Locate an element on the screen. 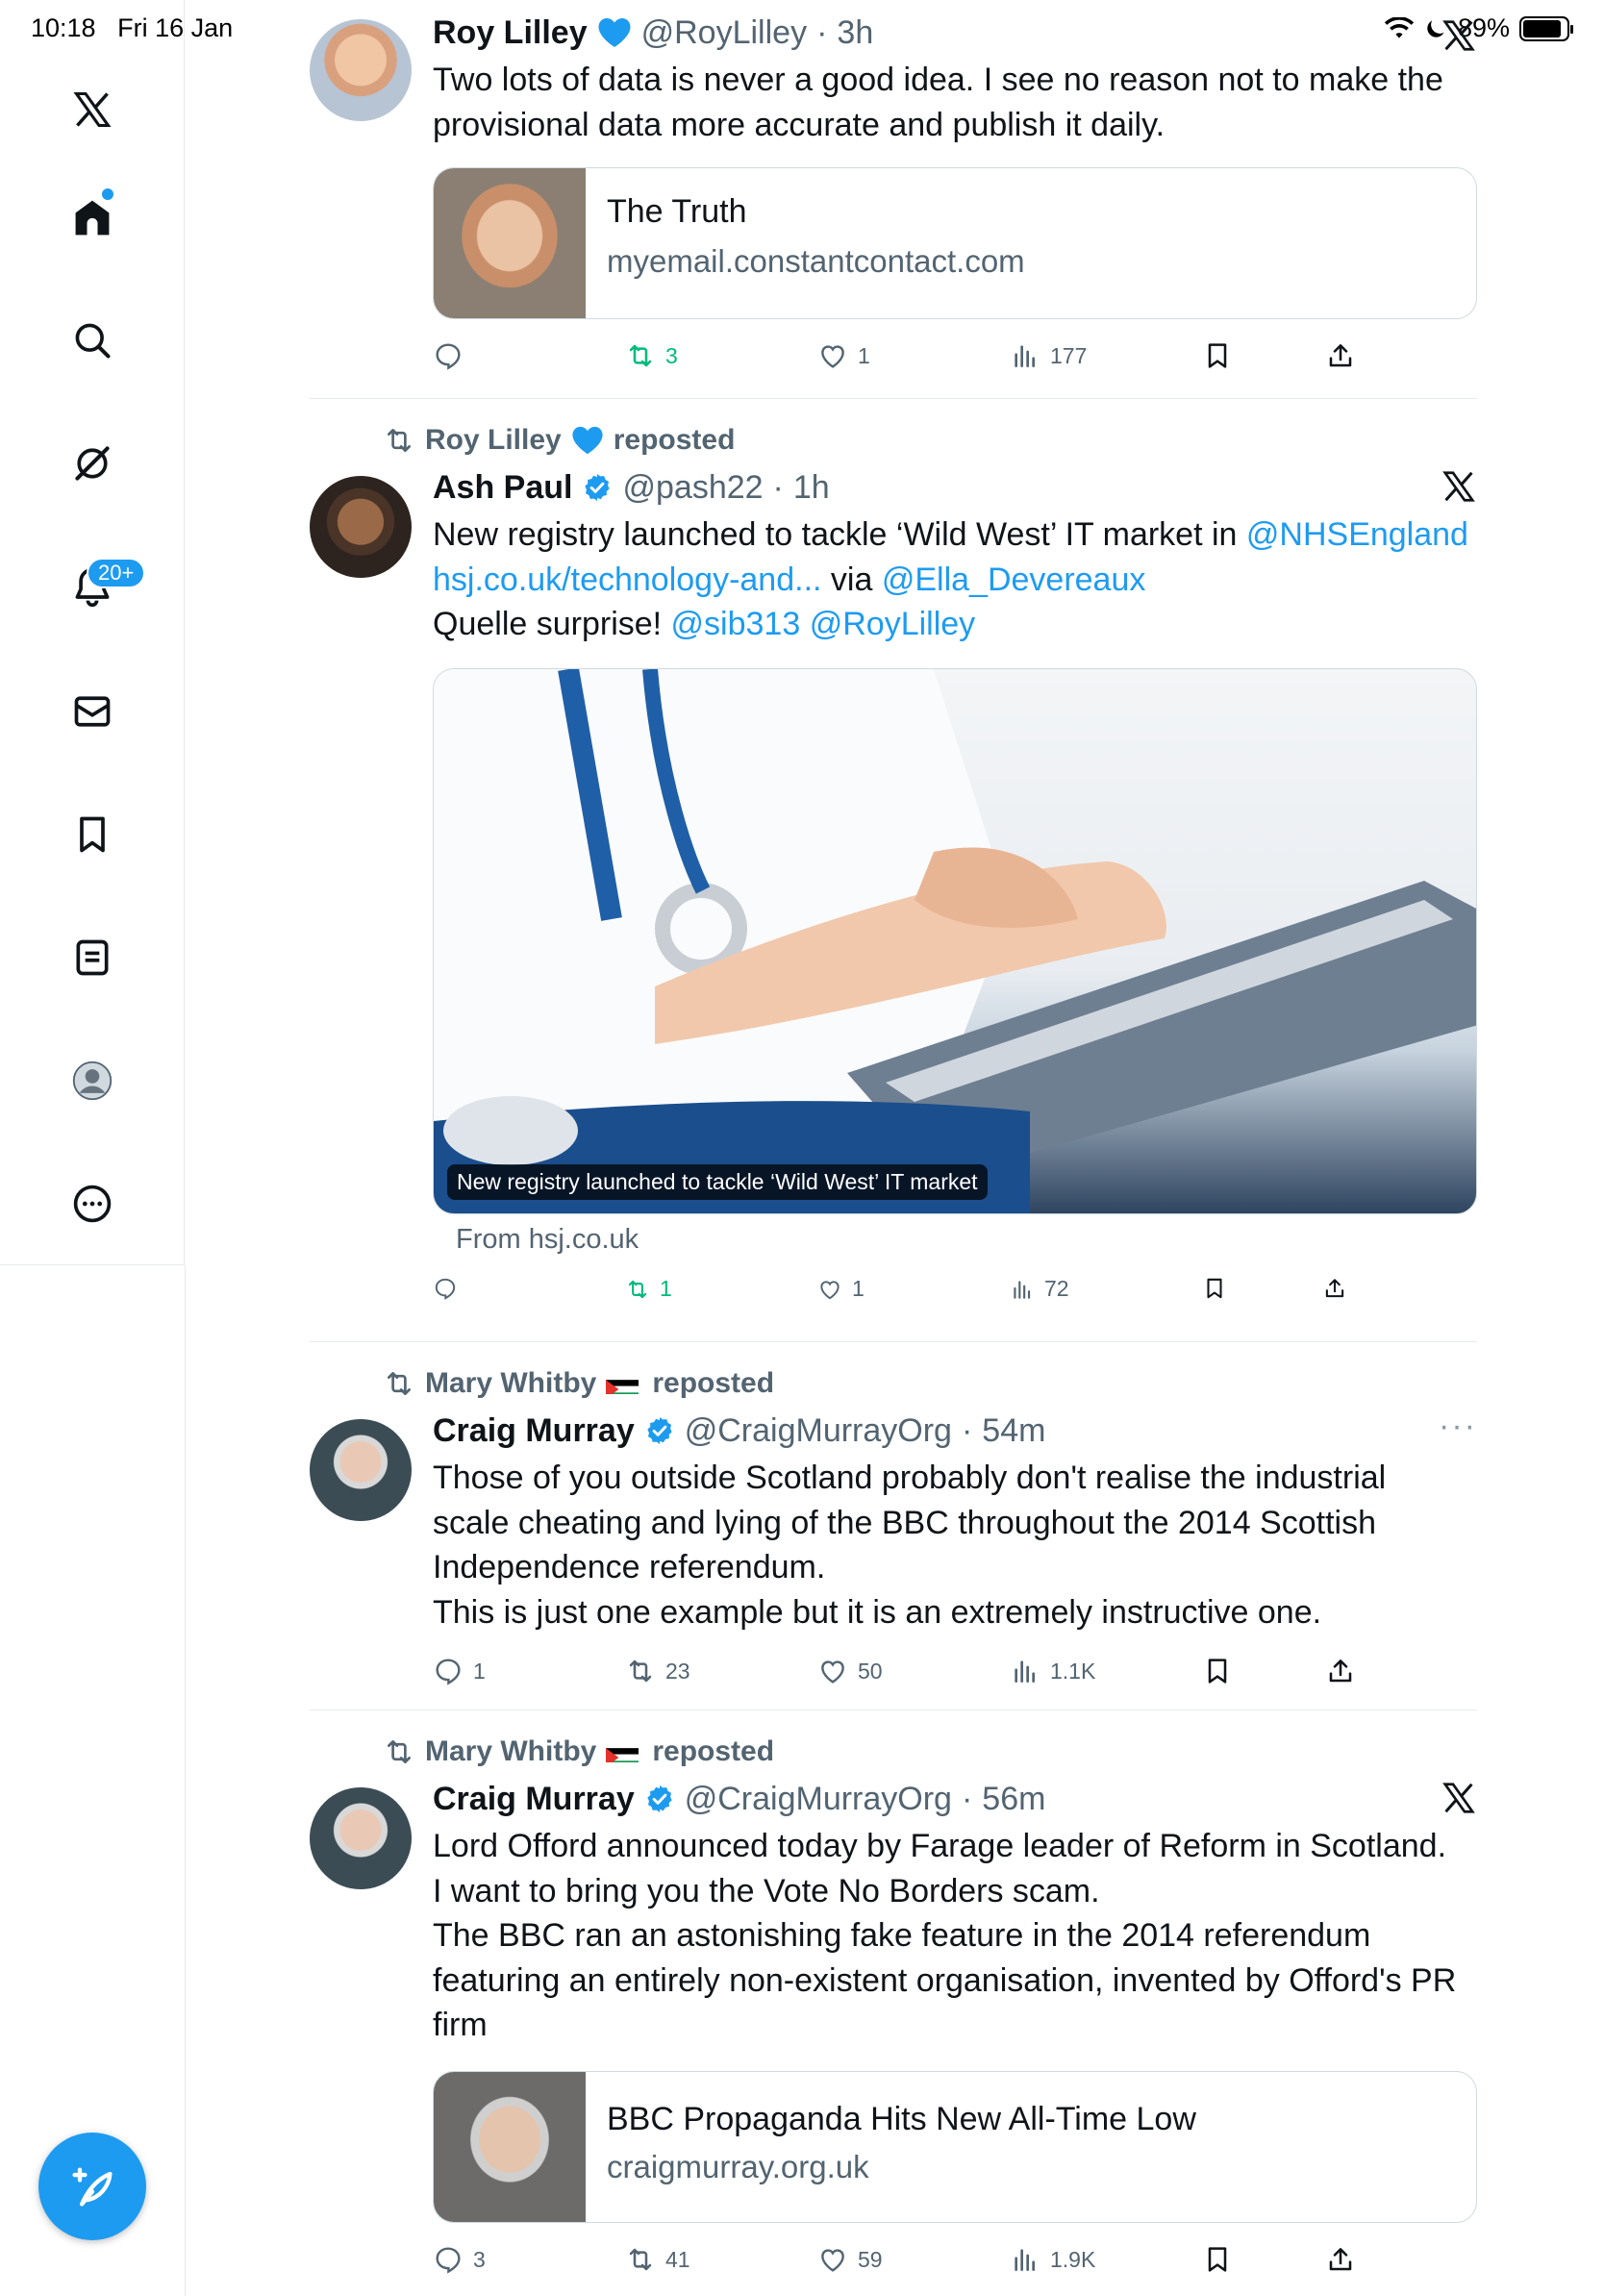 The image size is (1604, 2296). view-count: 72 is located at coordinates (1056, 1288).